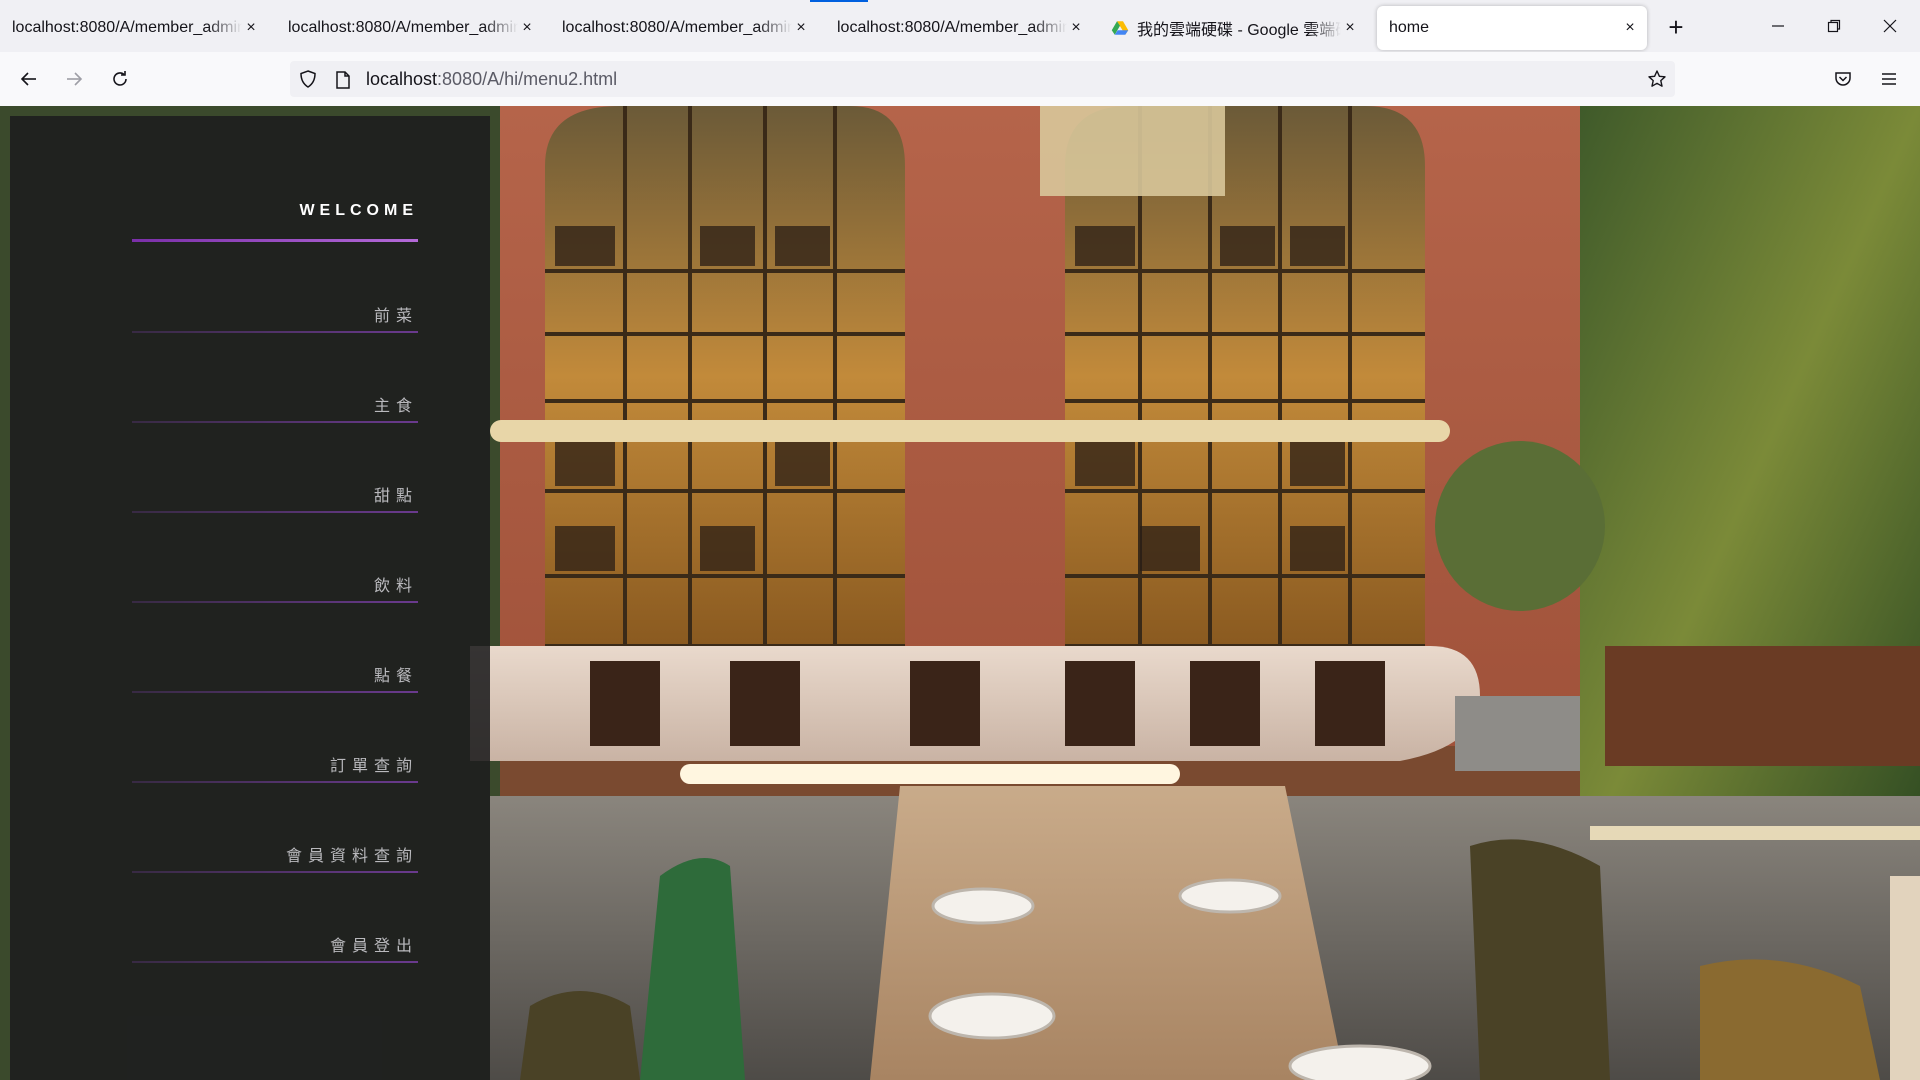  I want to click on address-bar: localhost:8080/A/hi/menu2.html, so click(982, 79).